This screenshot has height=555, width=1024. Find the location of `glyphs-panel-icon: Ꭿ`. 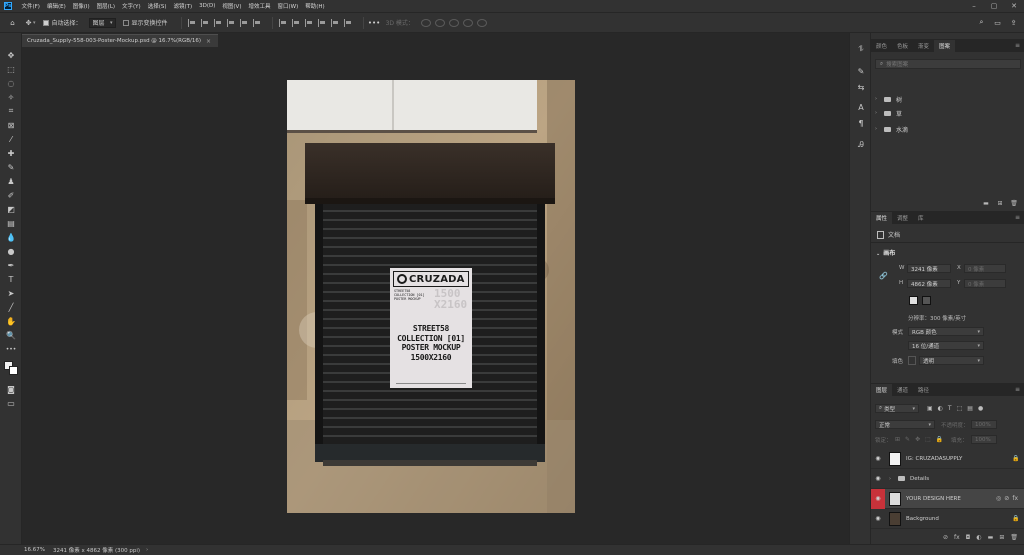

glyphs-panel-icon: Ꭿ is located at coordinates (861, 145).